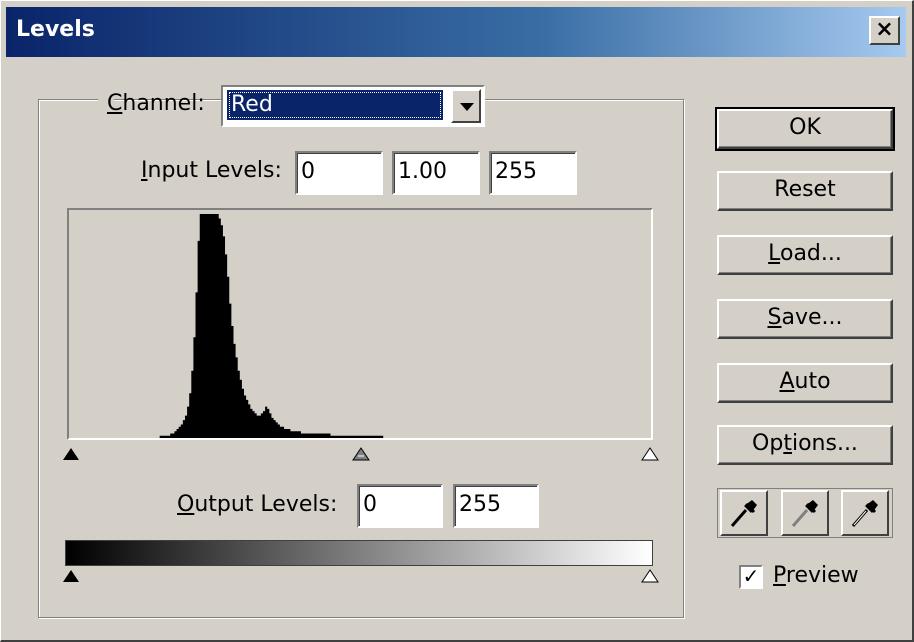 The width and height of the screenshot is (914, 642). Describe the element at coordinates (339, 173) in the screenshot. I see `input-shadows-field: 0` at that location.